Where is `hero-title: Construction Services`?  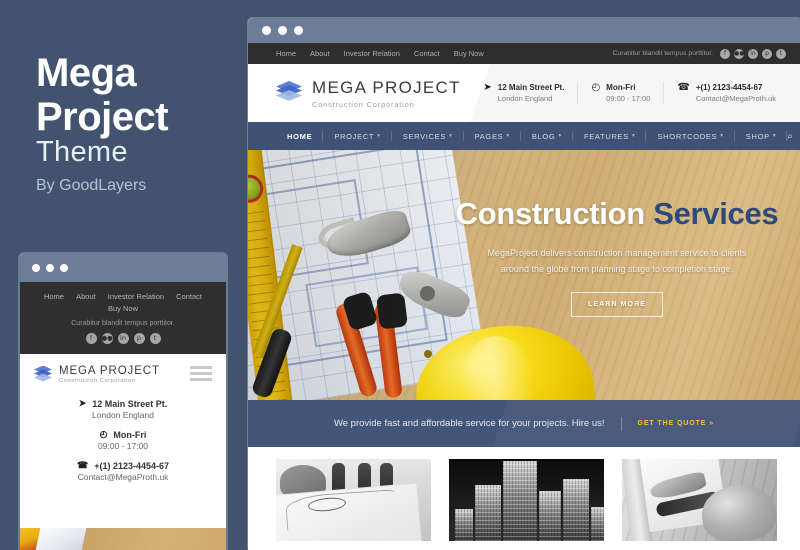 hero-title: Construction Services is located at coordinates (617, 214).